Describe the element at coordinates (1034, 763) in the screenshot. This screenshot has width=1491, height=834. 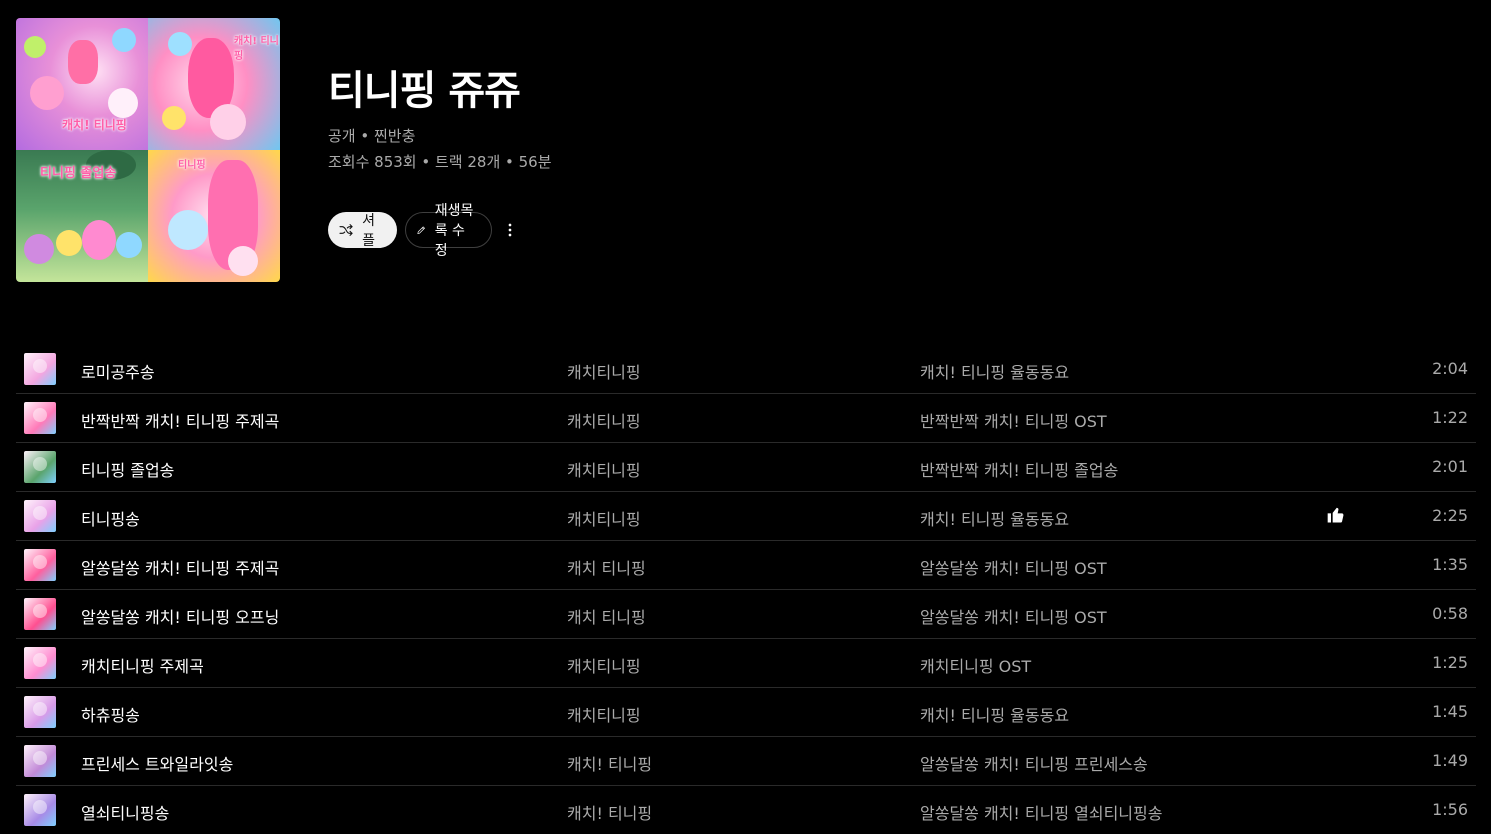
I see `track-album: 알쏭달쏭 캐치! 티니핑 프린세스송` at that location.